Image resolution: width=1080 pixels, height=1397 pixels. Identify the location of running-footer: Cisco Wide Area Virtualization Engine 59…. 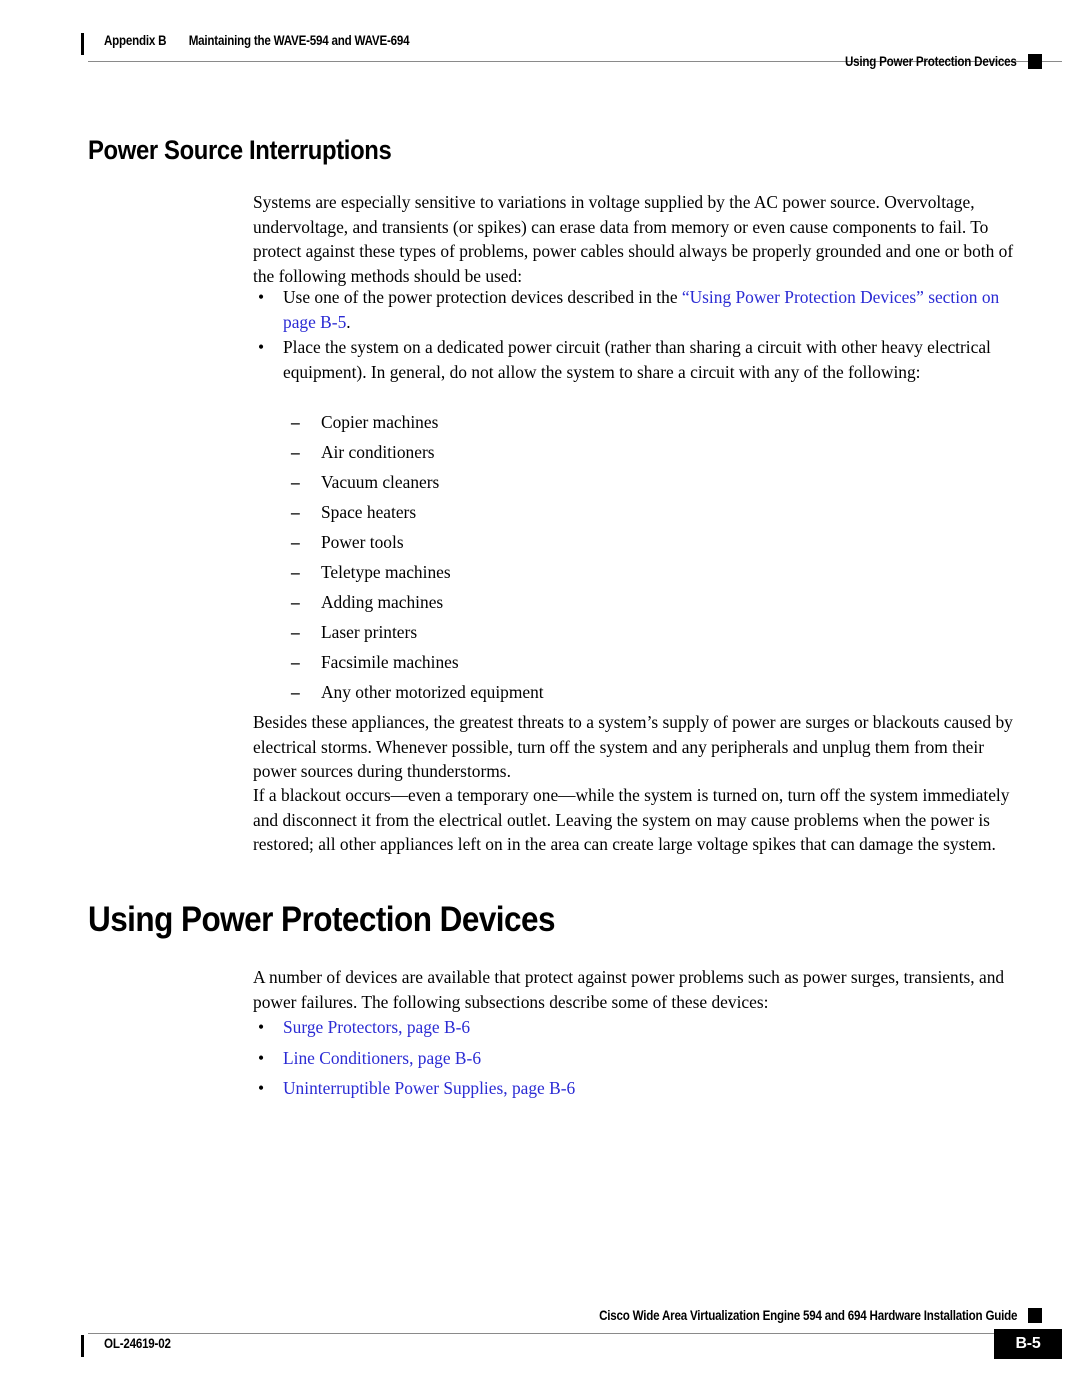
(540, 1348).